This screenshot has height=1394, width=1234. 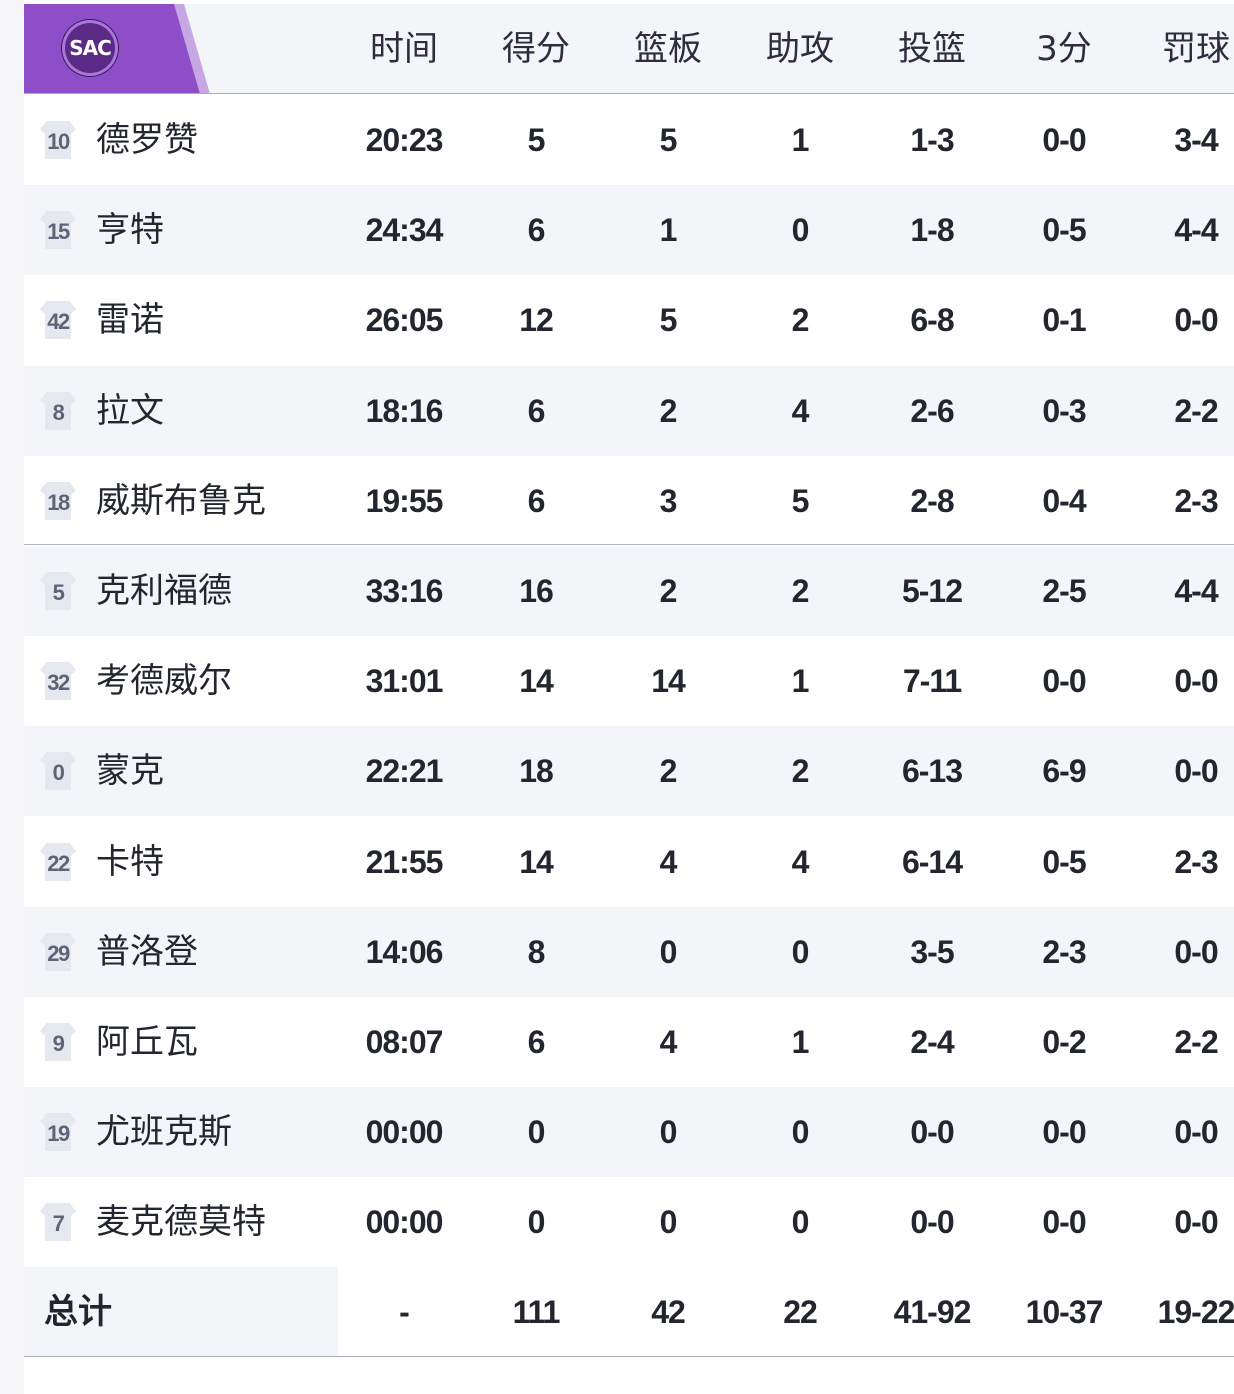 I want to click on jersey-number: 18, so click(x=58, y=502).